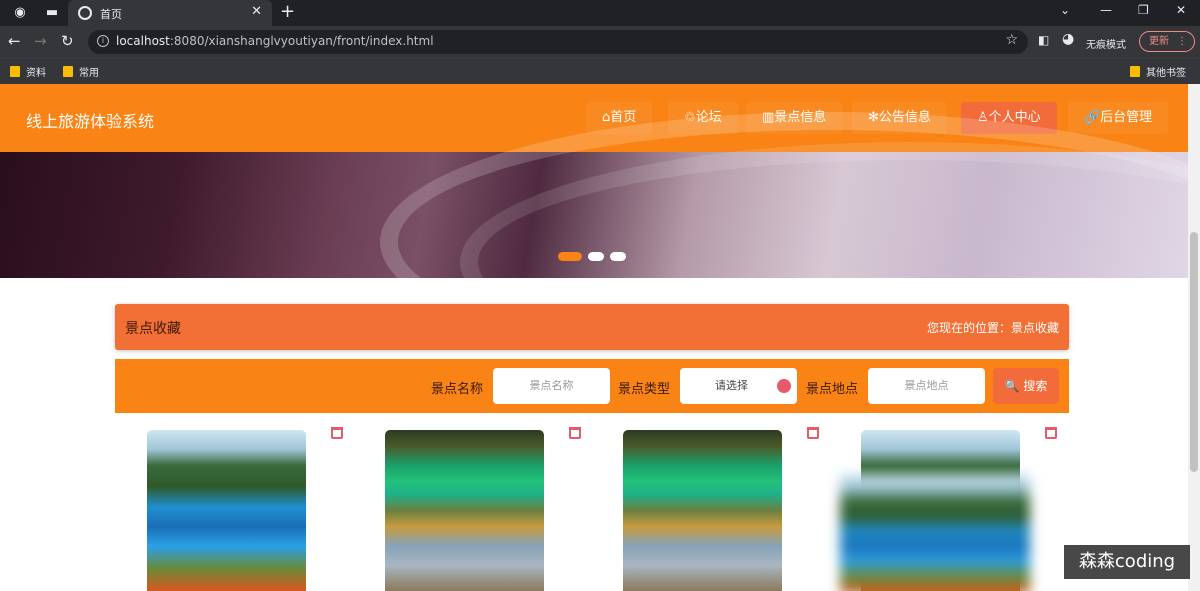 The width and height of the screenshot is (1200, 591). I want to click on scrollbar-thumb, so click(1194, 352).